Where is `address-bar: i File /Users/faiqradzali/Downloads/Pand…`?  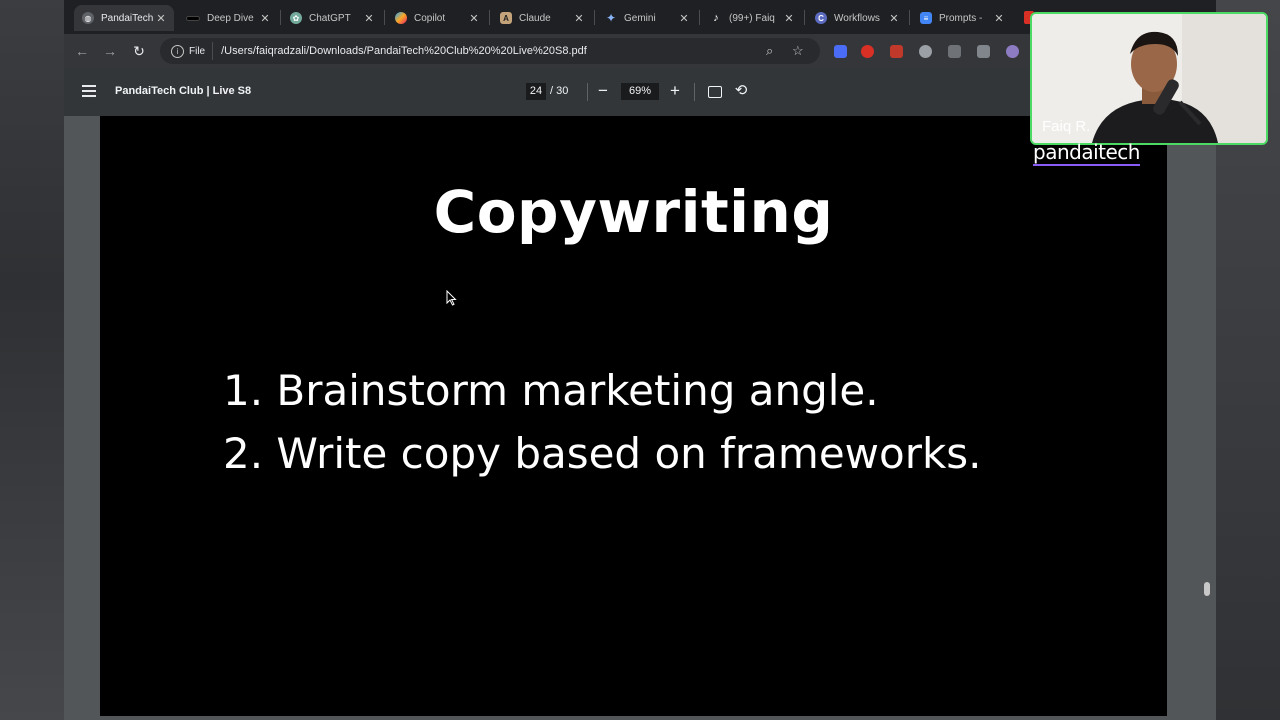 address-bar: i File /Users/faiqradzali/Downloads/Pand… is located at coordinates (490, 51).